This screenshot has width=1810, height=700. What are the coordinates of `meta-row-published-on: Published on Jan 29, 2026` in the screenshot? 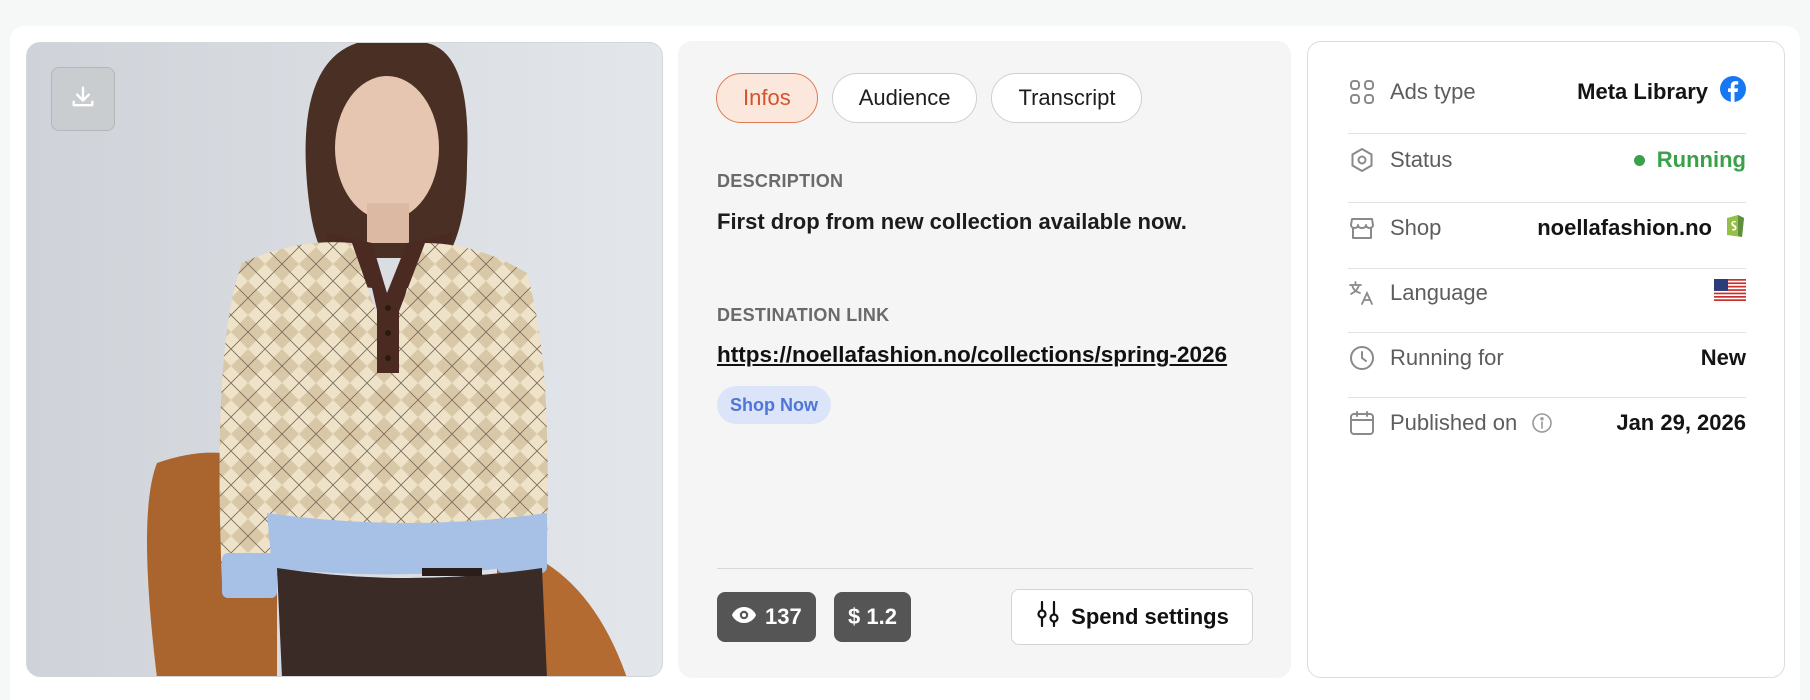 It's located at (1547, 423).